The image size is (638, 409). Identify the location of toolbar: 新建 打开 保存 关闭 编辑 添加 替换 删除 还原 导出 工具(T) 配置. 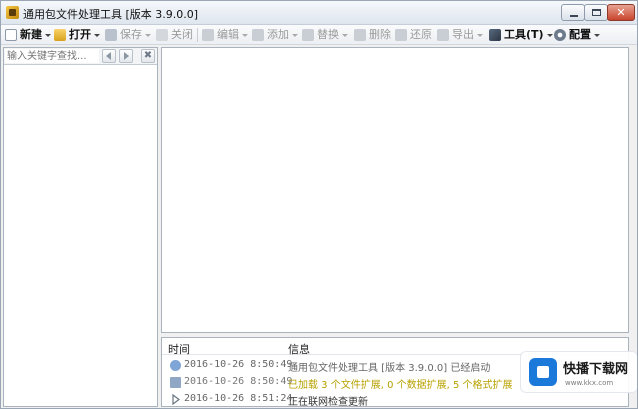
(319, 35).